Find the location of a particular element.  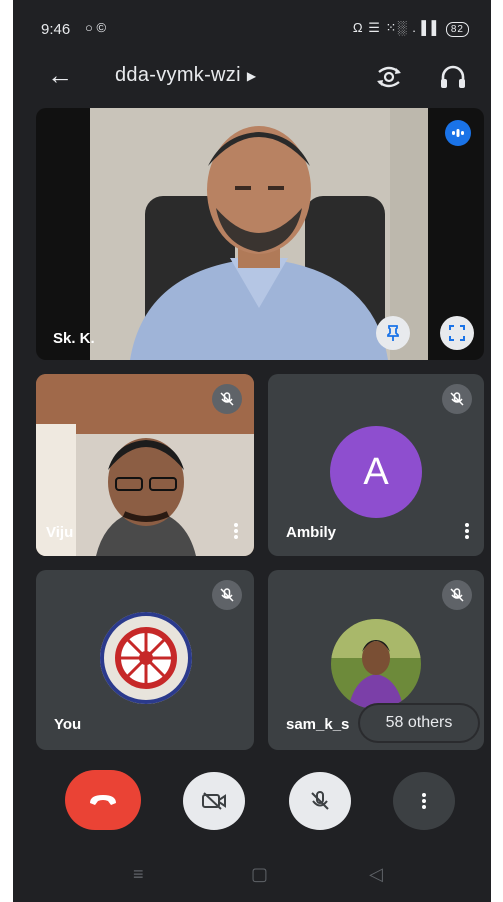

participant-name: You is located at coordinates (68, 724).